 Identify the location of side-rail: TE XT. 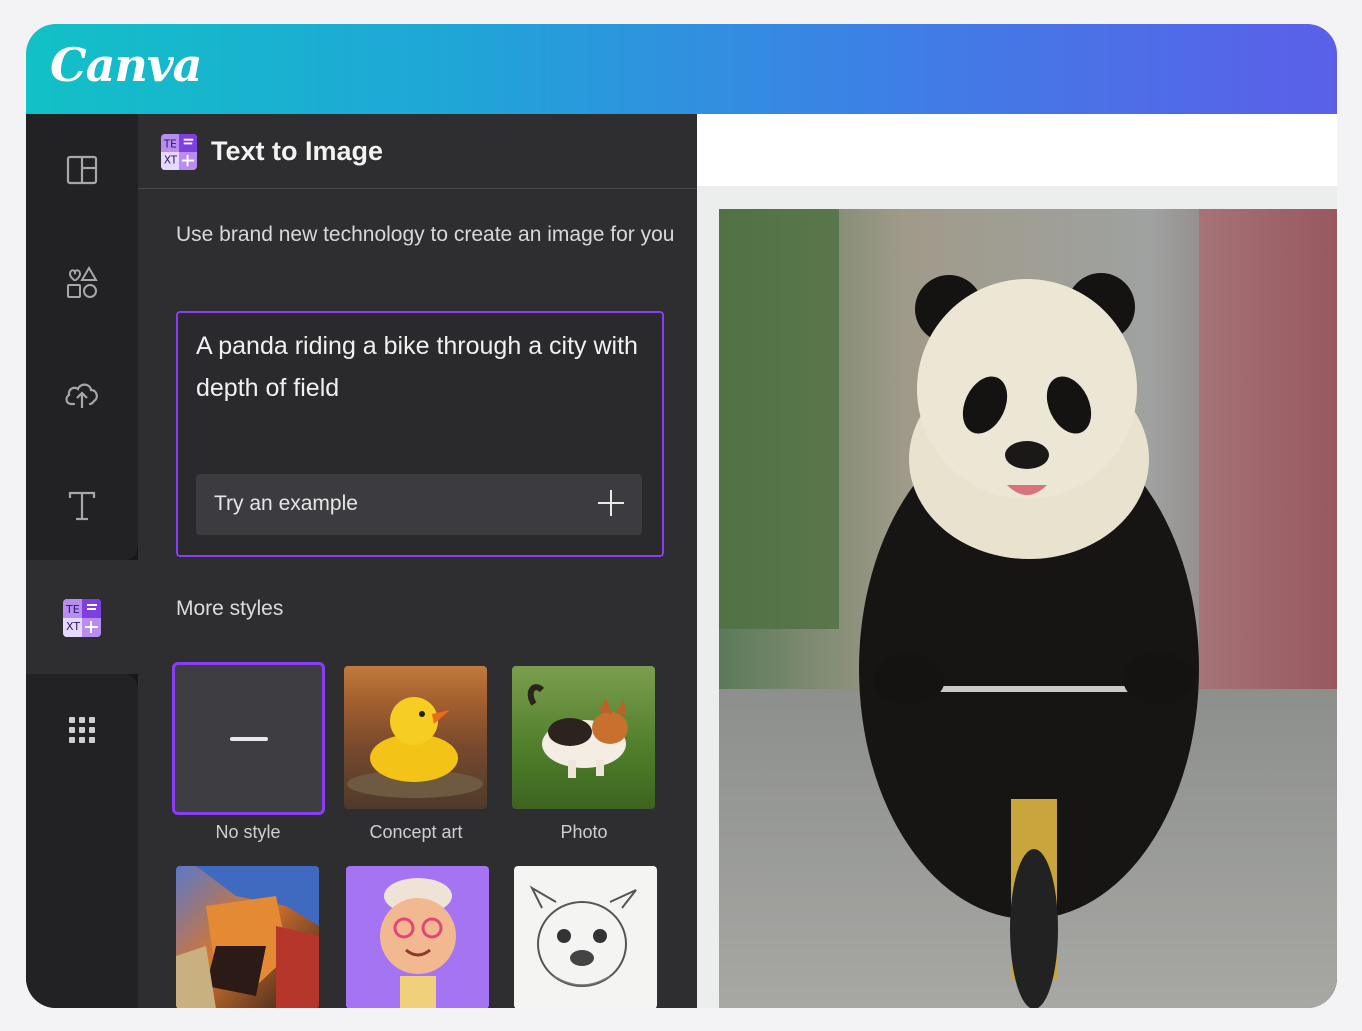
(82, 561).